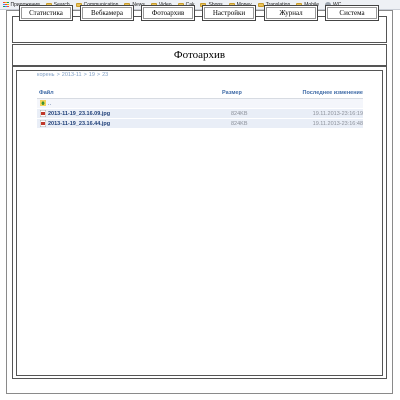 This screenshot has height=400, width=400. I want to click on breadcrumb: корень > 2013-11 > 19 > 23, so click(72, 75).